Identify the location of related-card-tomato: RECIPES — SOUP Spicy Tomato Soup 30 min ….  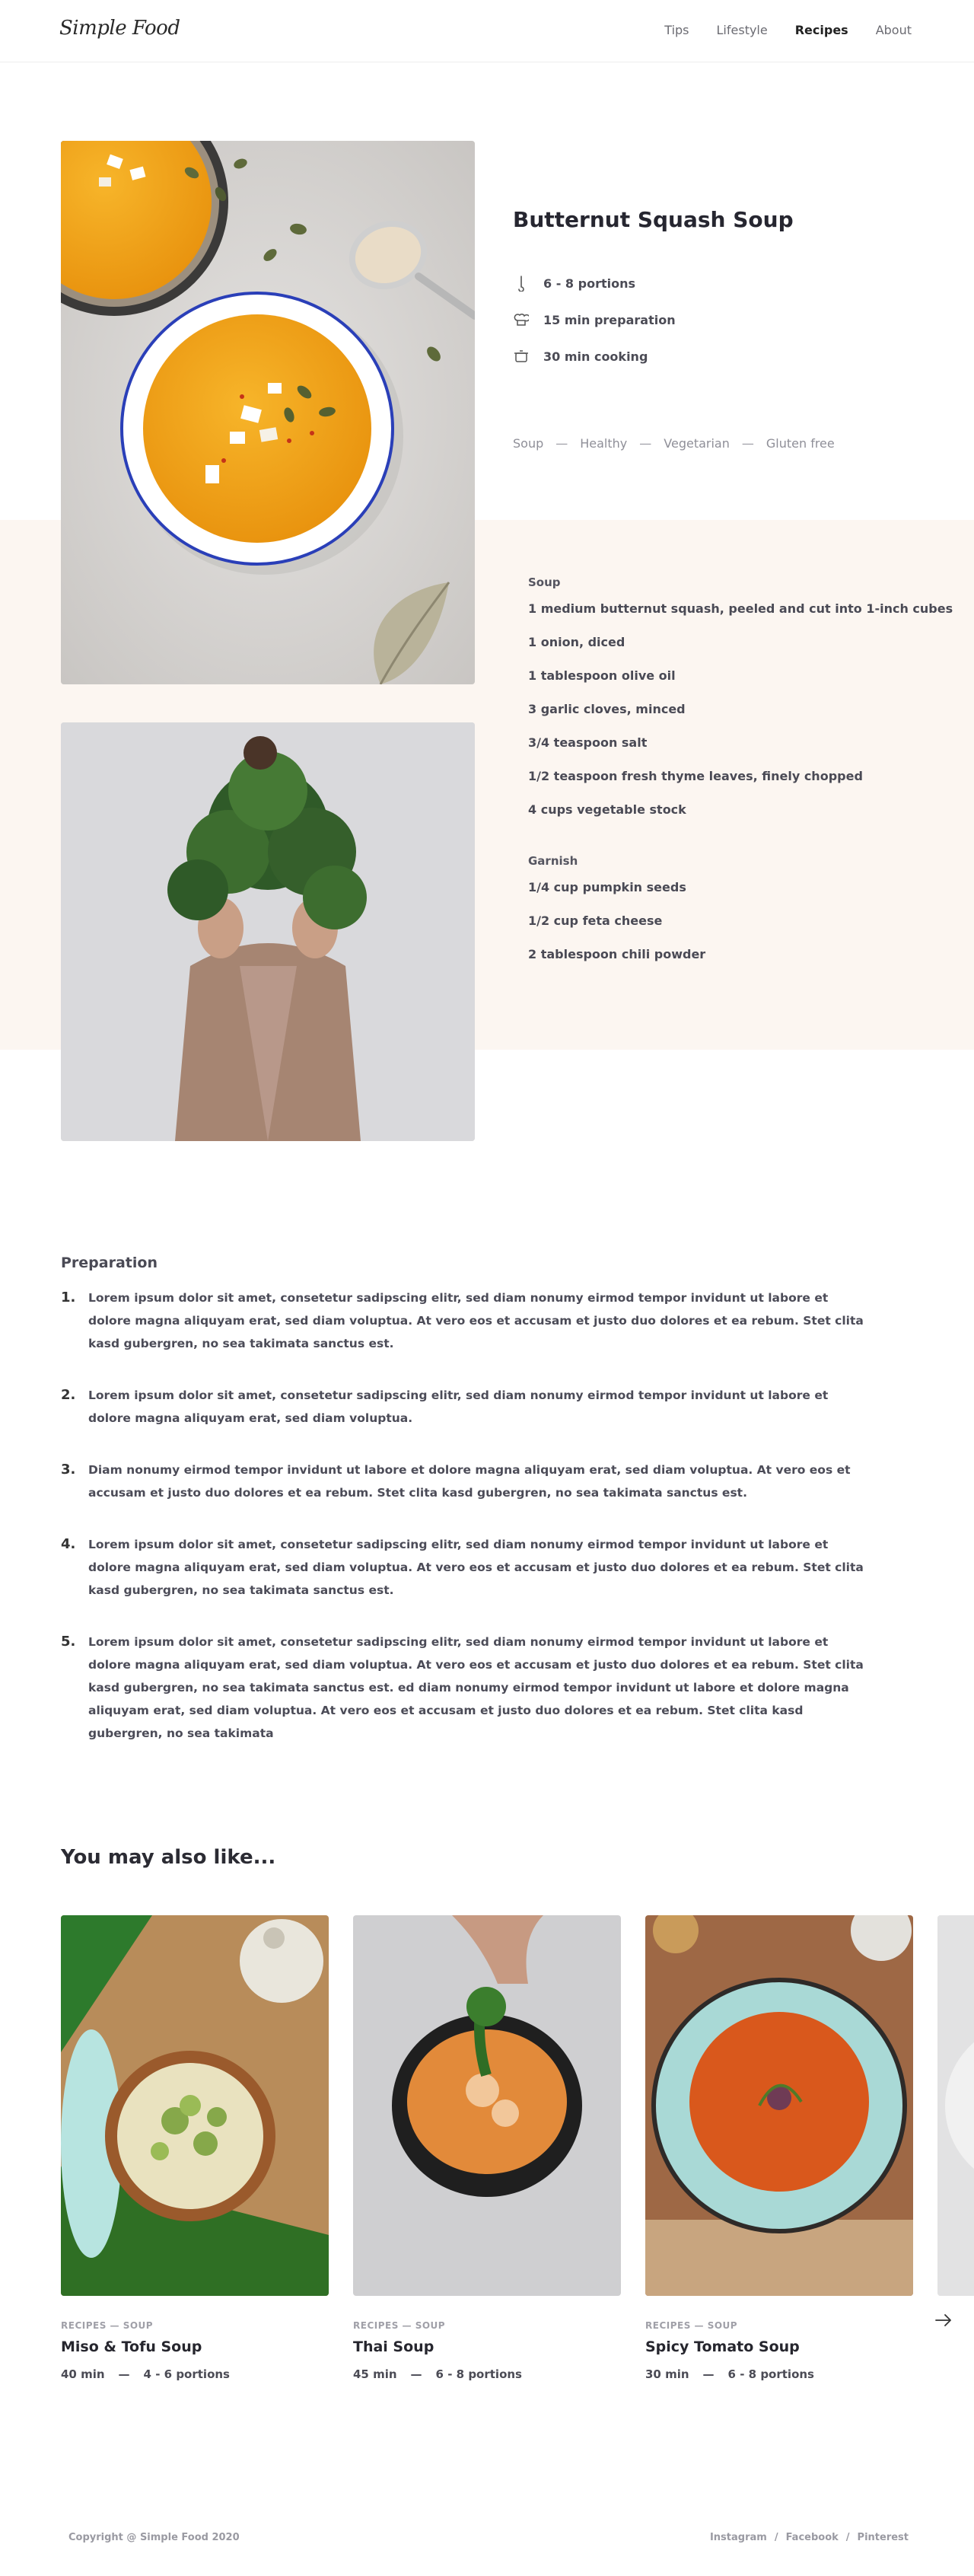
(779, 2148).